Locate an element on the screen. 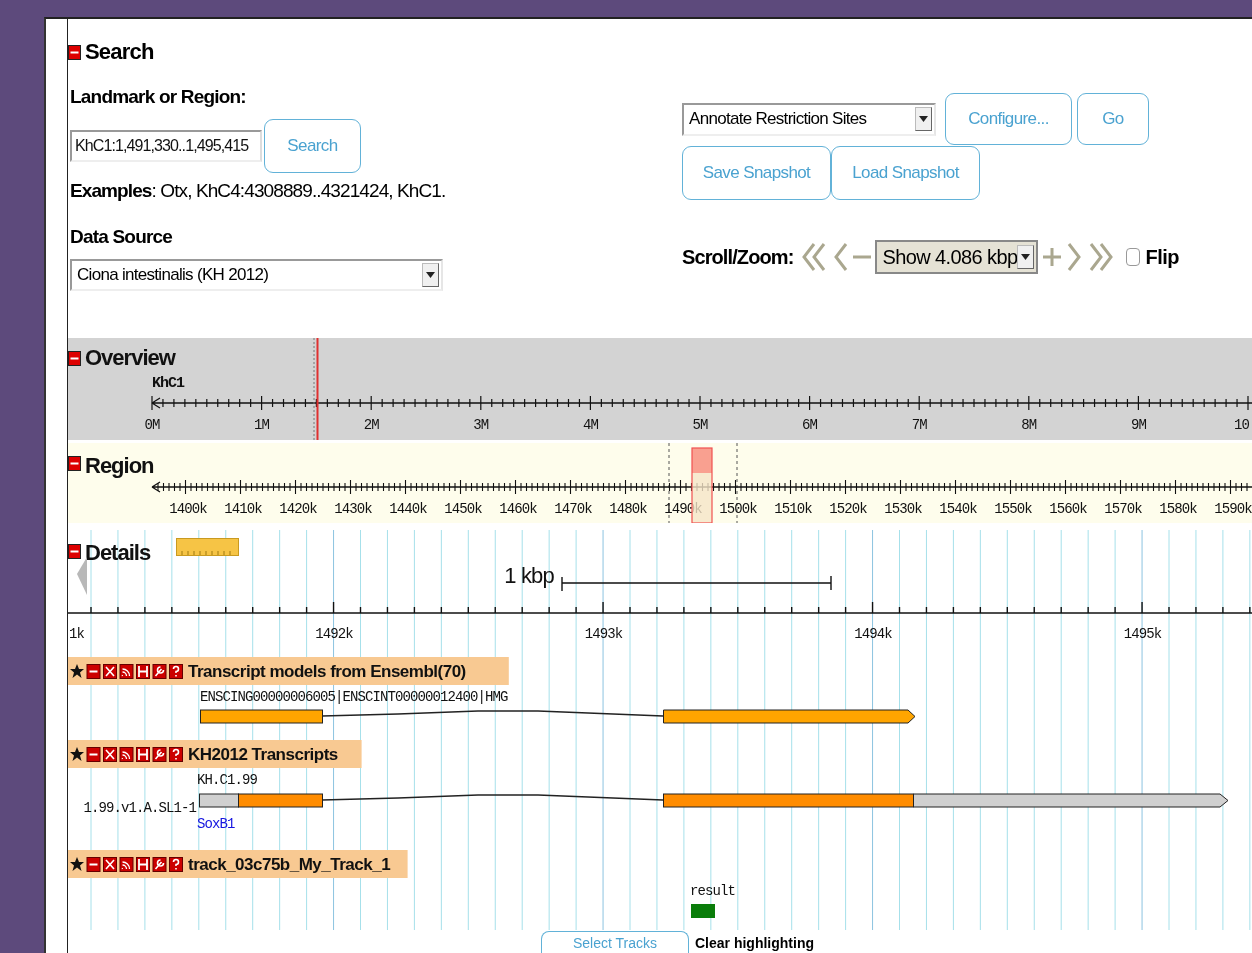  axis-label: 1492k is located at coordinates (334, 634).